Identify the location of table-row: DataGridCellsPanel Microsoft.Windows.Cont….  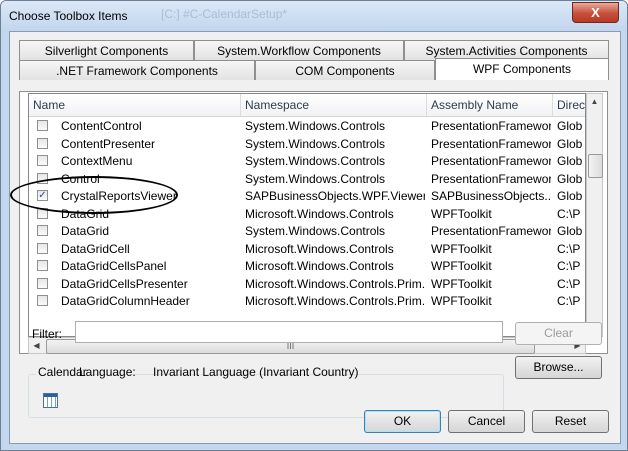
(307, 266).